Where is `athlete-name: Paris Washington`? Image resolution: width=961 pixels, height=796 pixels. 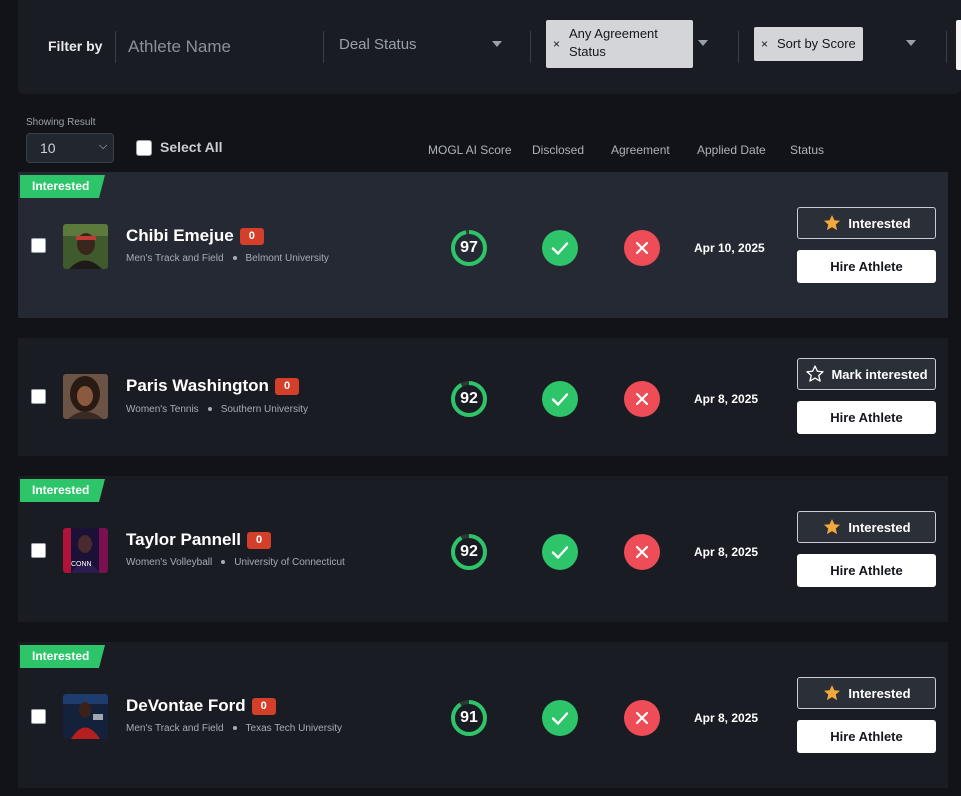
athlete-name: Paris Washington is located at coordinates (197, 386).